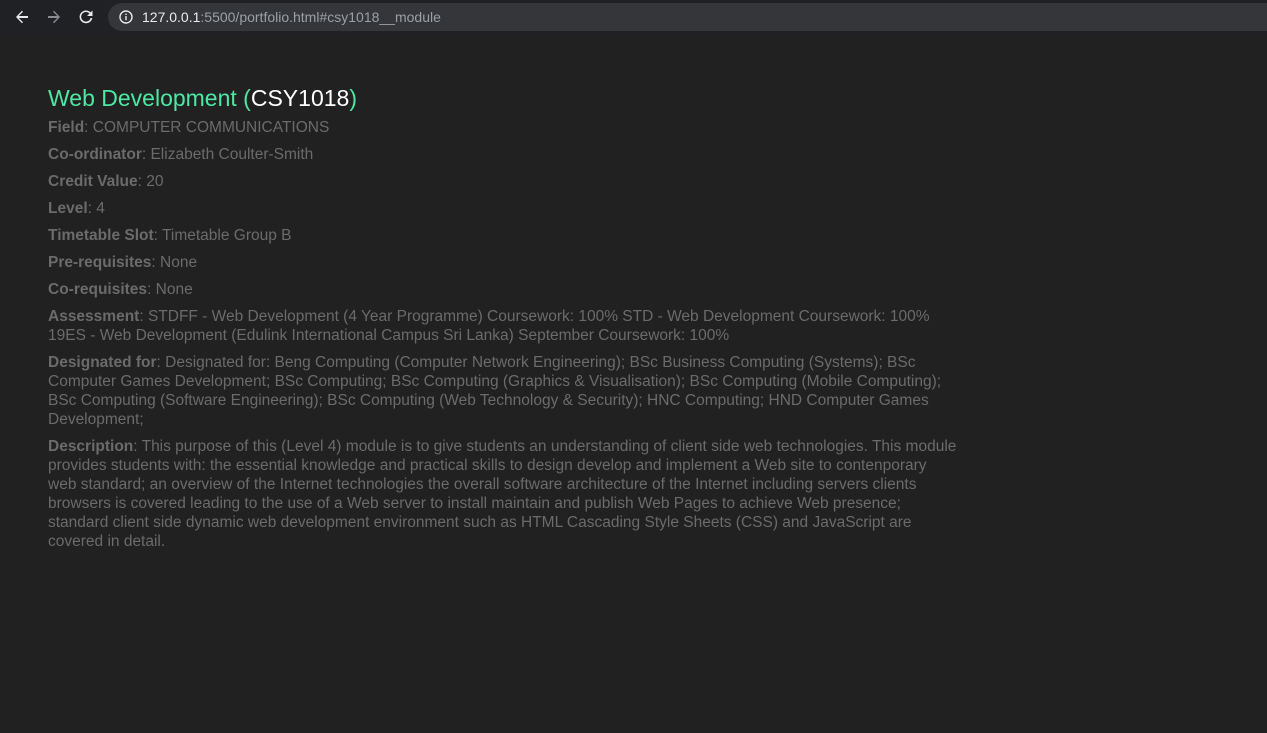 The image size is (1267, 733). Describe the element at coordinates (503, 98) in the screenshot. I see `module-title: Web Development (CSY1018)` at that location.